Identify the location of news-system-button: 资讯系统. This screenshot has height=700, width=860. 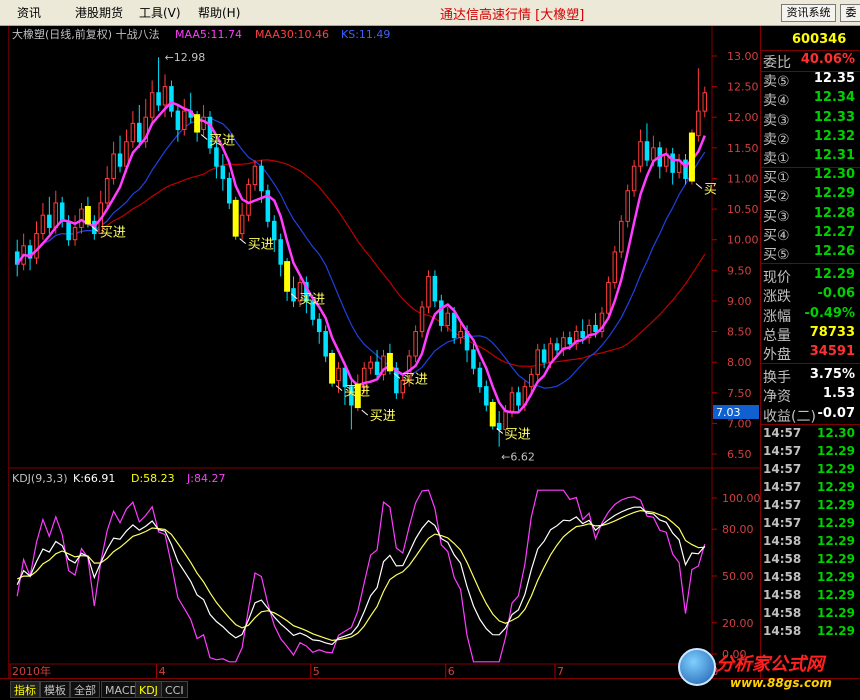
(808, 13).